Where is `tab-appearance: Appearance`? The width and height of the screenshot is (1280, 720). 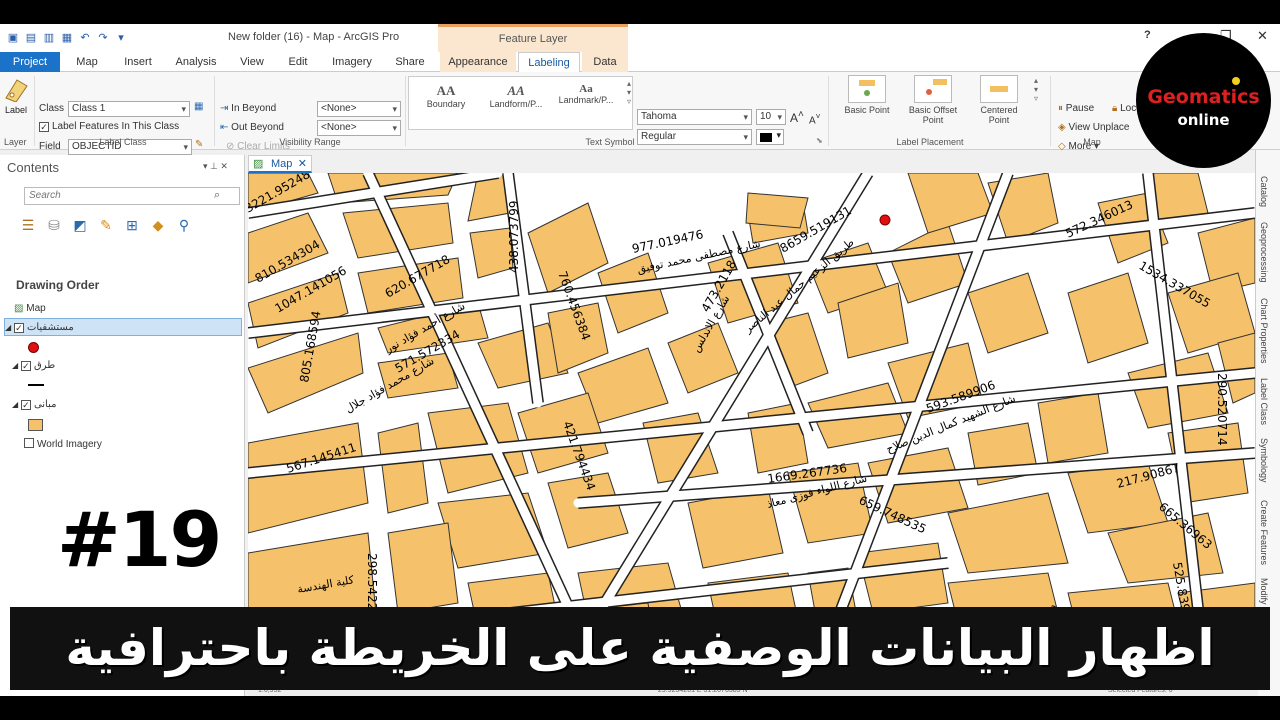
tab-appearance: Appearance is located at coordinates (478, 62).